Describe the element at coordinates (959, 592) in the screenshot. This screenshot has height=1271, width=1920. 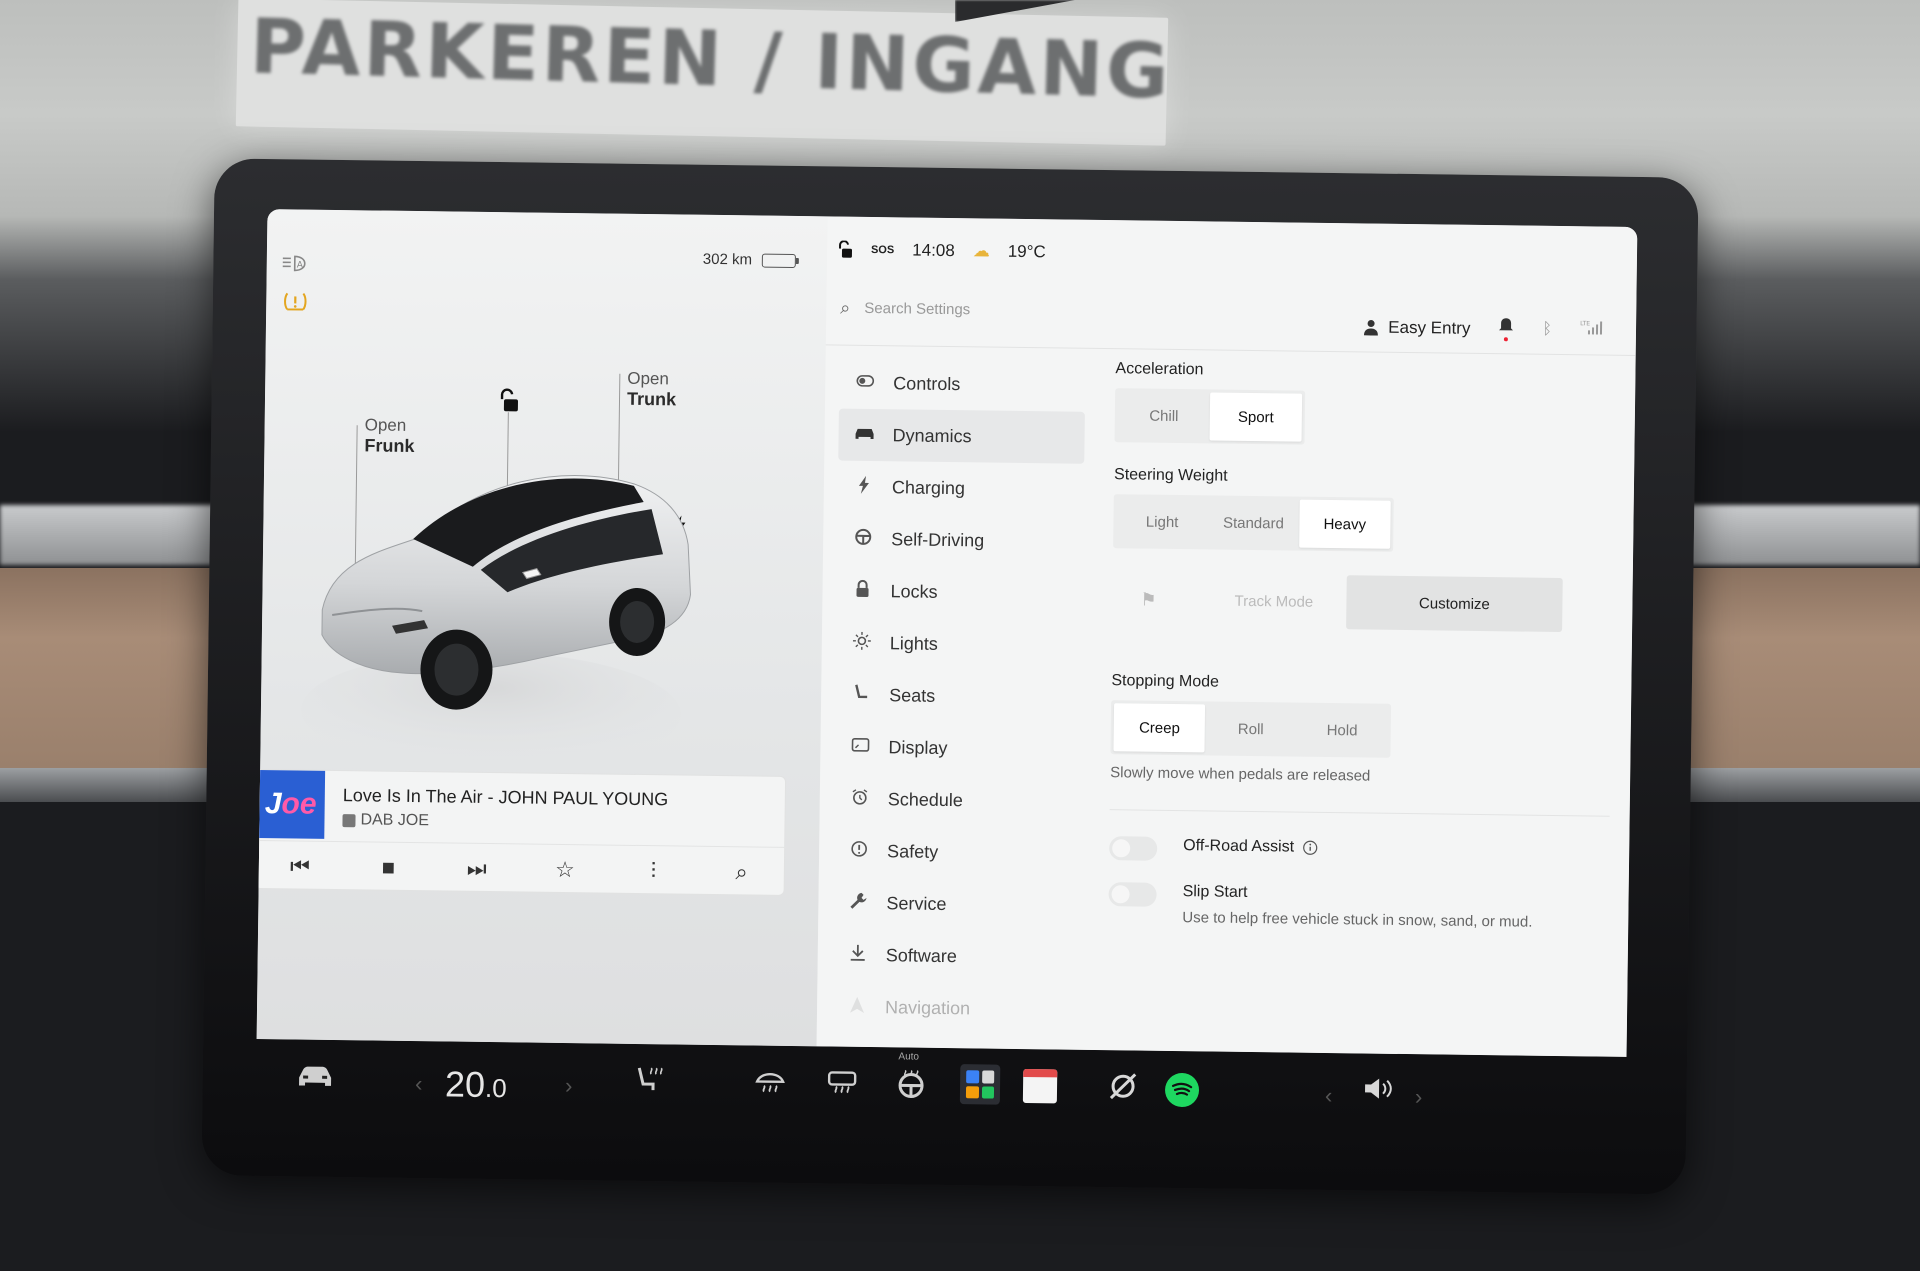
I see `settings-nav-item-locks: Locks` at that location.